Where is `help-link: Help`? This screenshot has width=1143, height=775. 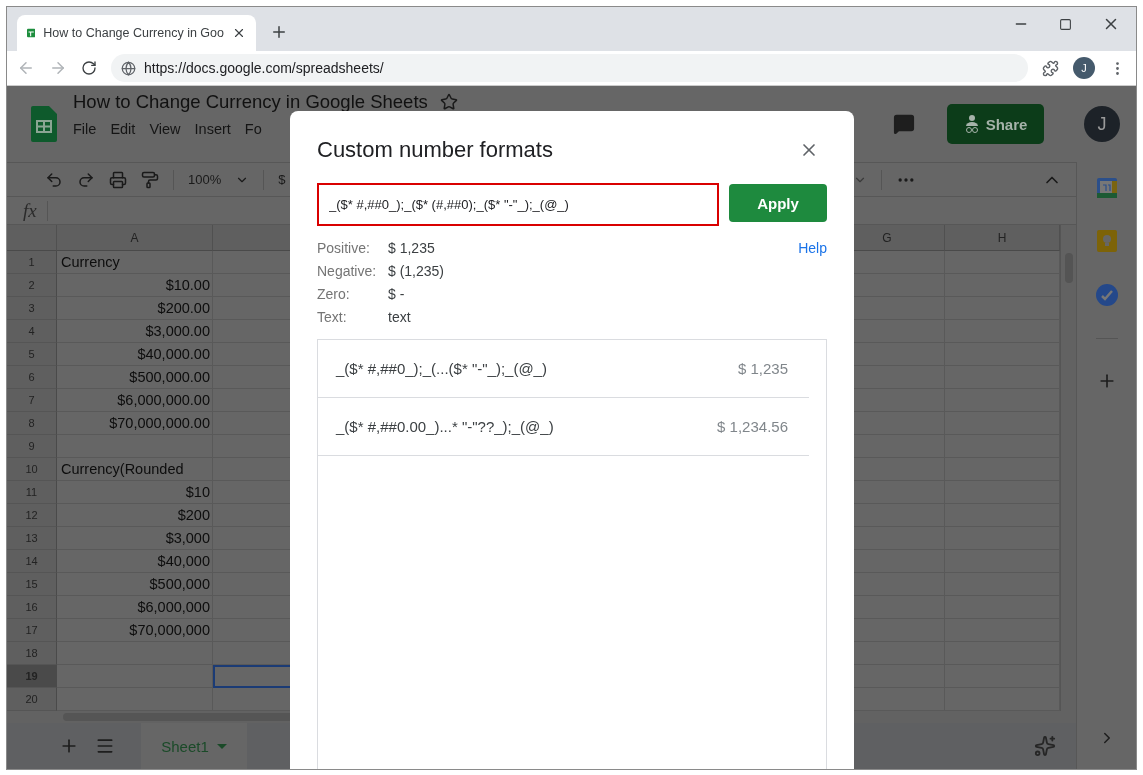
help-link: Help is located at coordinates (812, 248).